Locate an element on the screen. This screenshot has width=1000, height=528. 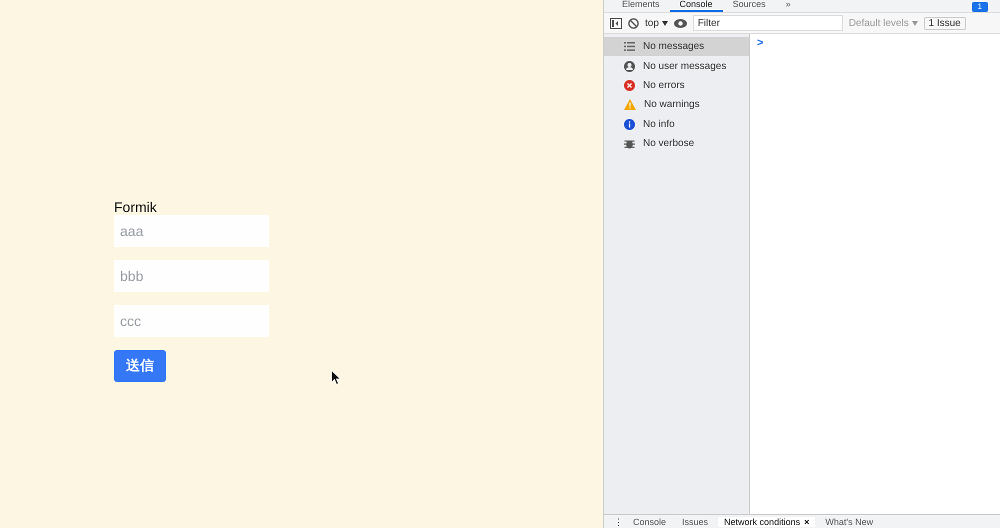
drawer-menu: ⋮ is located at coordinates (618, 521).